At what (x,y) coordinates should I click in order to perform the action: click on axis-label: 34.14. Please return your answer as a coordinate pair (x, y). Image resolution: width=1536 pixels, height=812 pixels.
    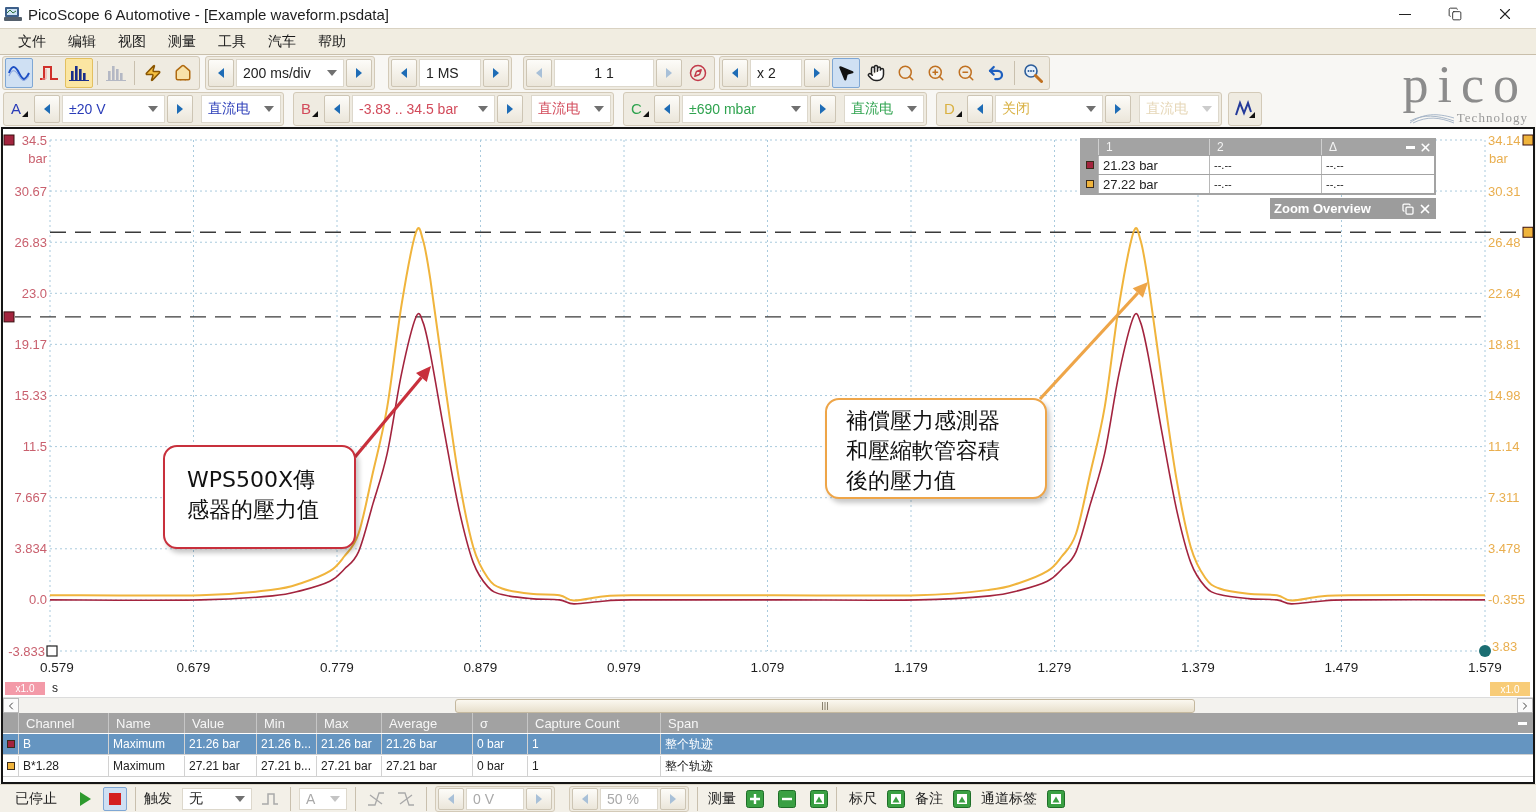
    Looking at the image, I should click on (1504, 140).